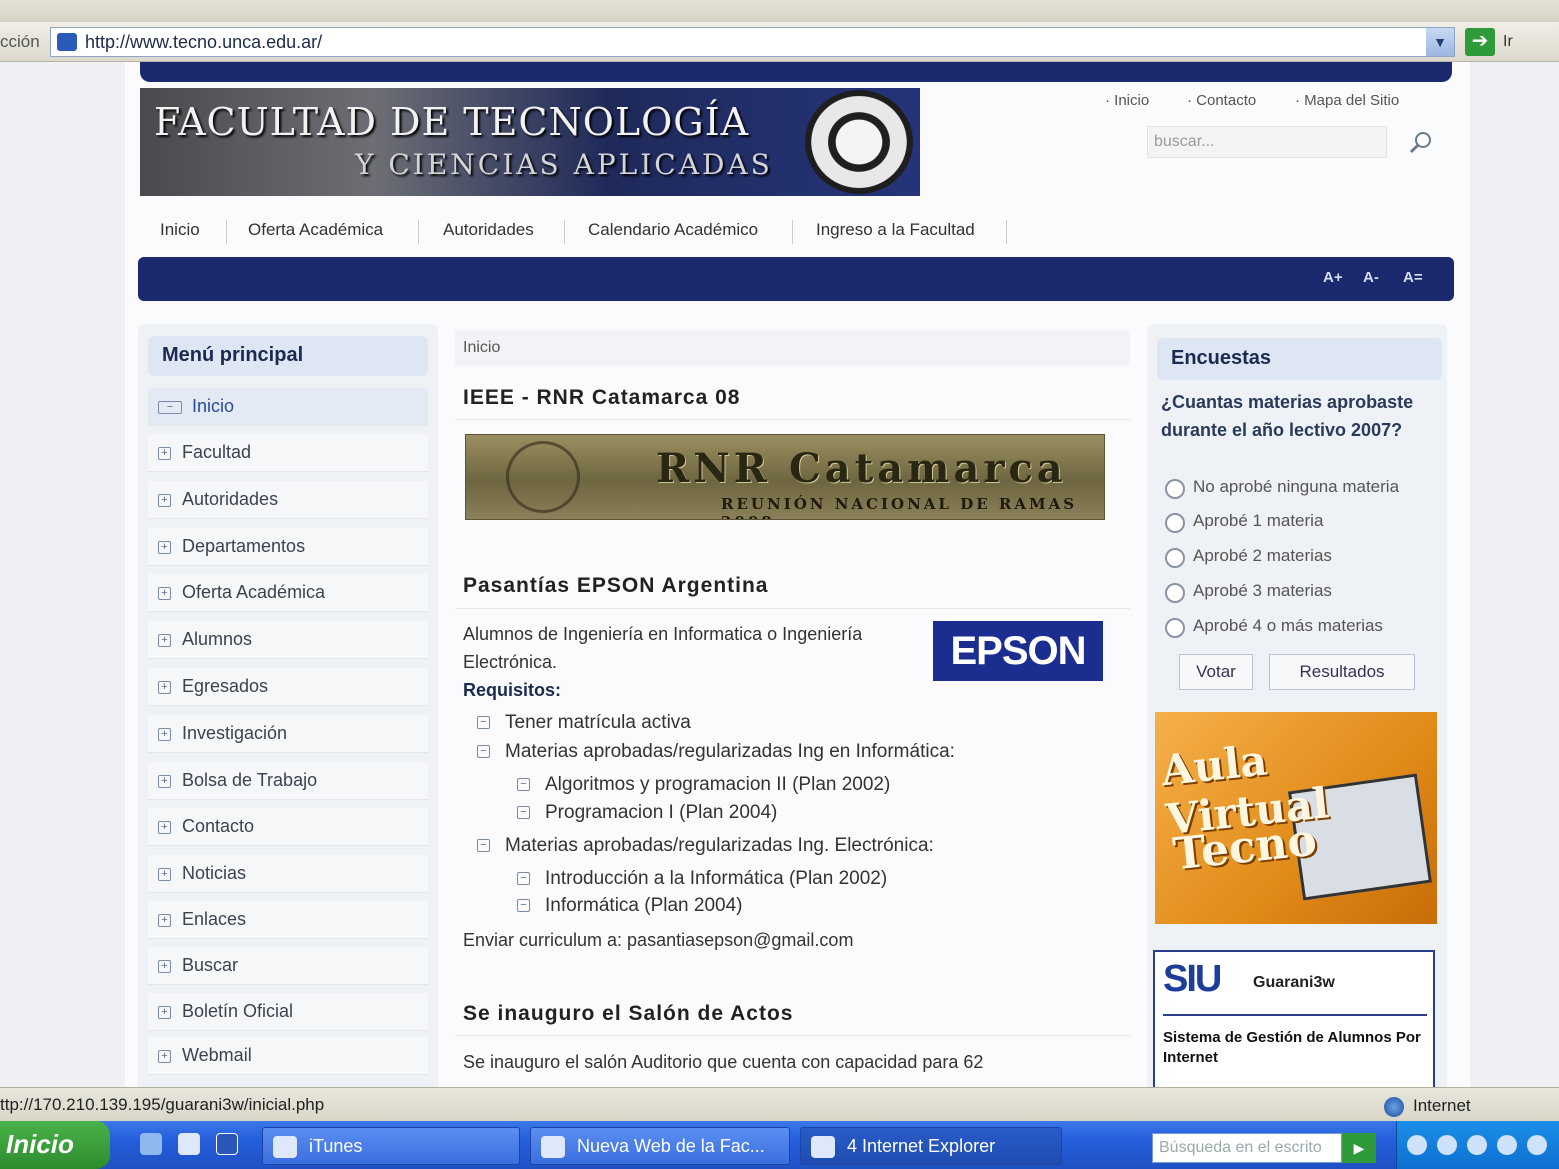 The image size is (1559, 1169). What do you see at coordinates (1417, 1145) in the screenshot?
I see `back-arrow-icon` at bounding box center [1417, 1145].